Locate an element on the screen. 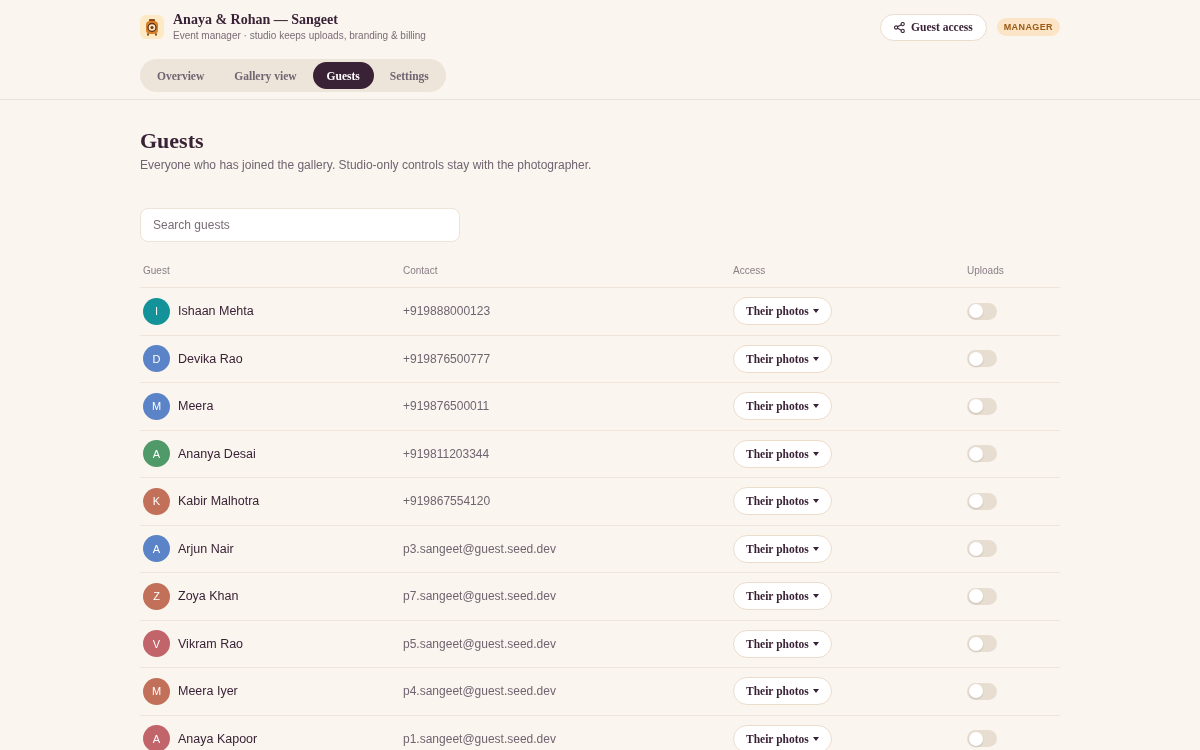 The height and width of the screenshot is (750, 1200). avatar: V is located at coordinates (156, 644).